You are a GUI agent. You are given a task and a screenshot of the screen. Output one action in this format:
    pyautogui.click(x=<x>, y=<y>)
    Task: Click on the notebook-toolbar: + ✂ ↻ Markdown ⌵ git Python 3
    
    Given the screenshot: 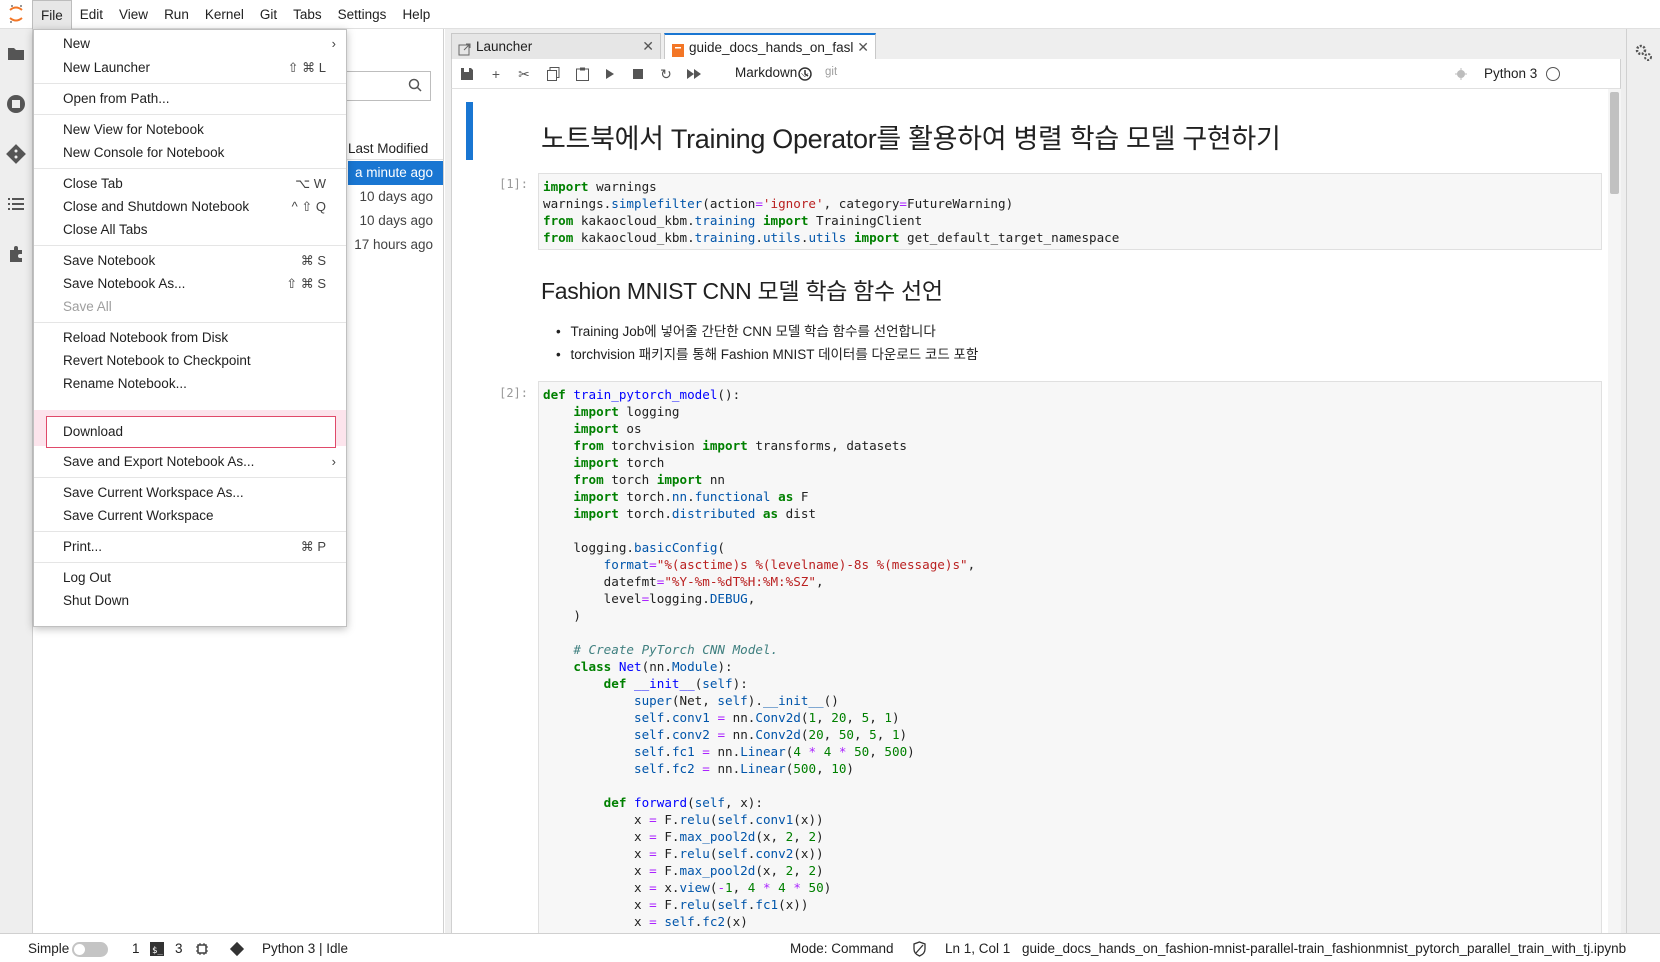 What is the action you would take?
    pyautogui.click(x=1036, y=74)
    